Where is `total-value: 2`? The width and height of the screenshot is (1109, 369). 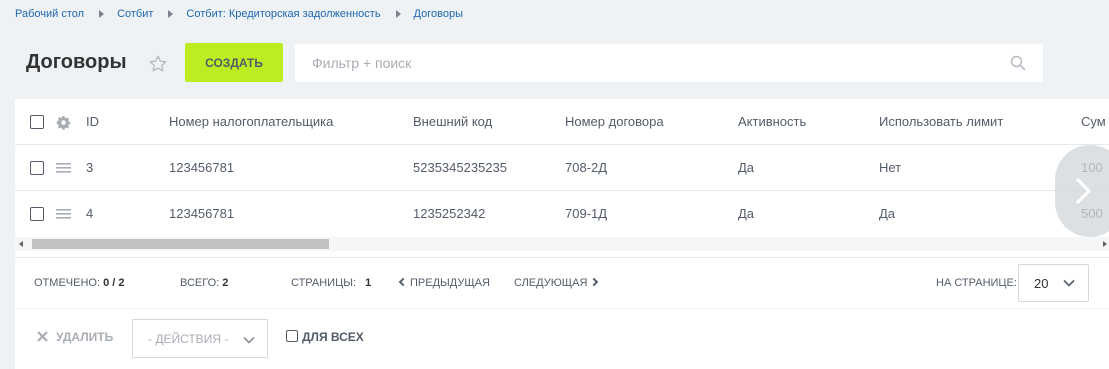
total-value: 2 is located at coordinates (225, 283).